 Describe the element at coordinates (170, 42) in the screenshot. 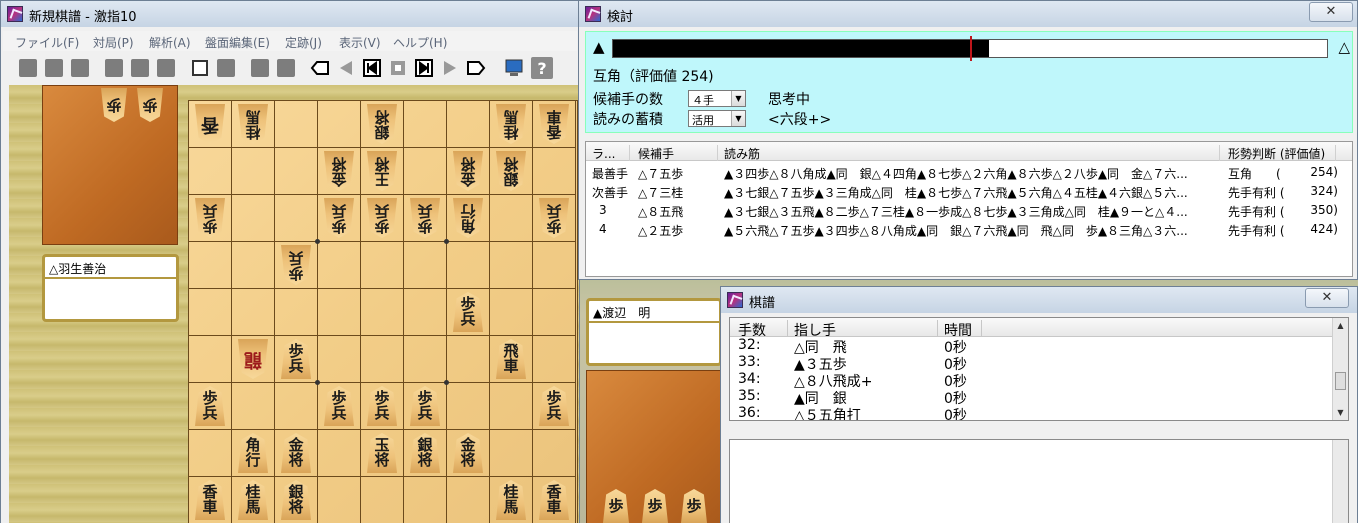

I see `menu-analysis: 解析(A)` at that location.